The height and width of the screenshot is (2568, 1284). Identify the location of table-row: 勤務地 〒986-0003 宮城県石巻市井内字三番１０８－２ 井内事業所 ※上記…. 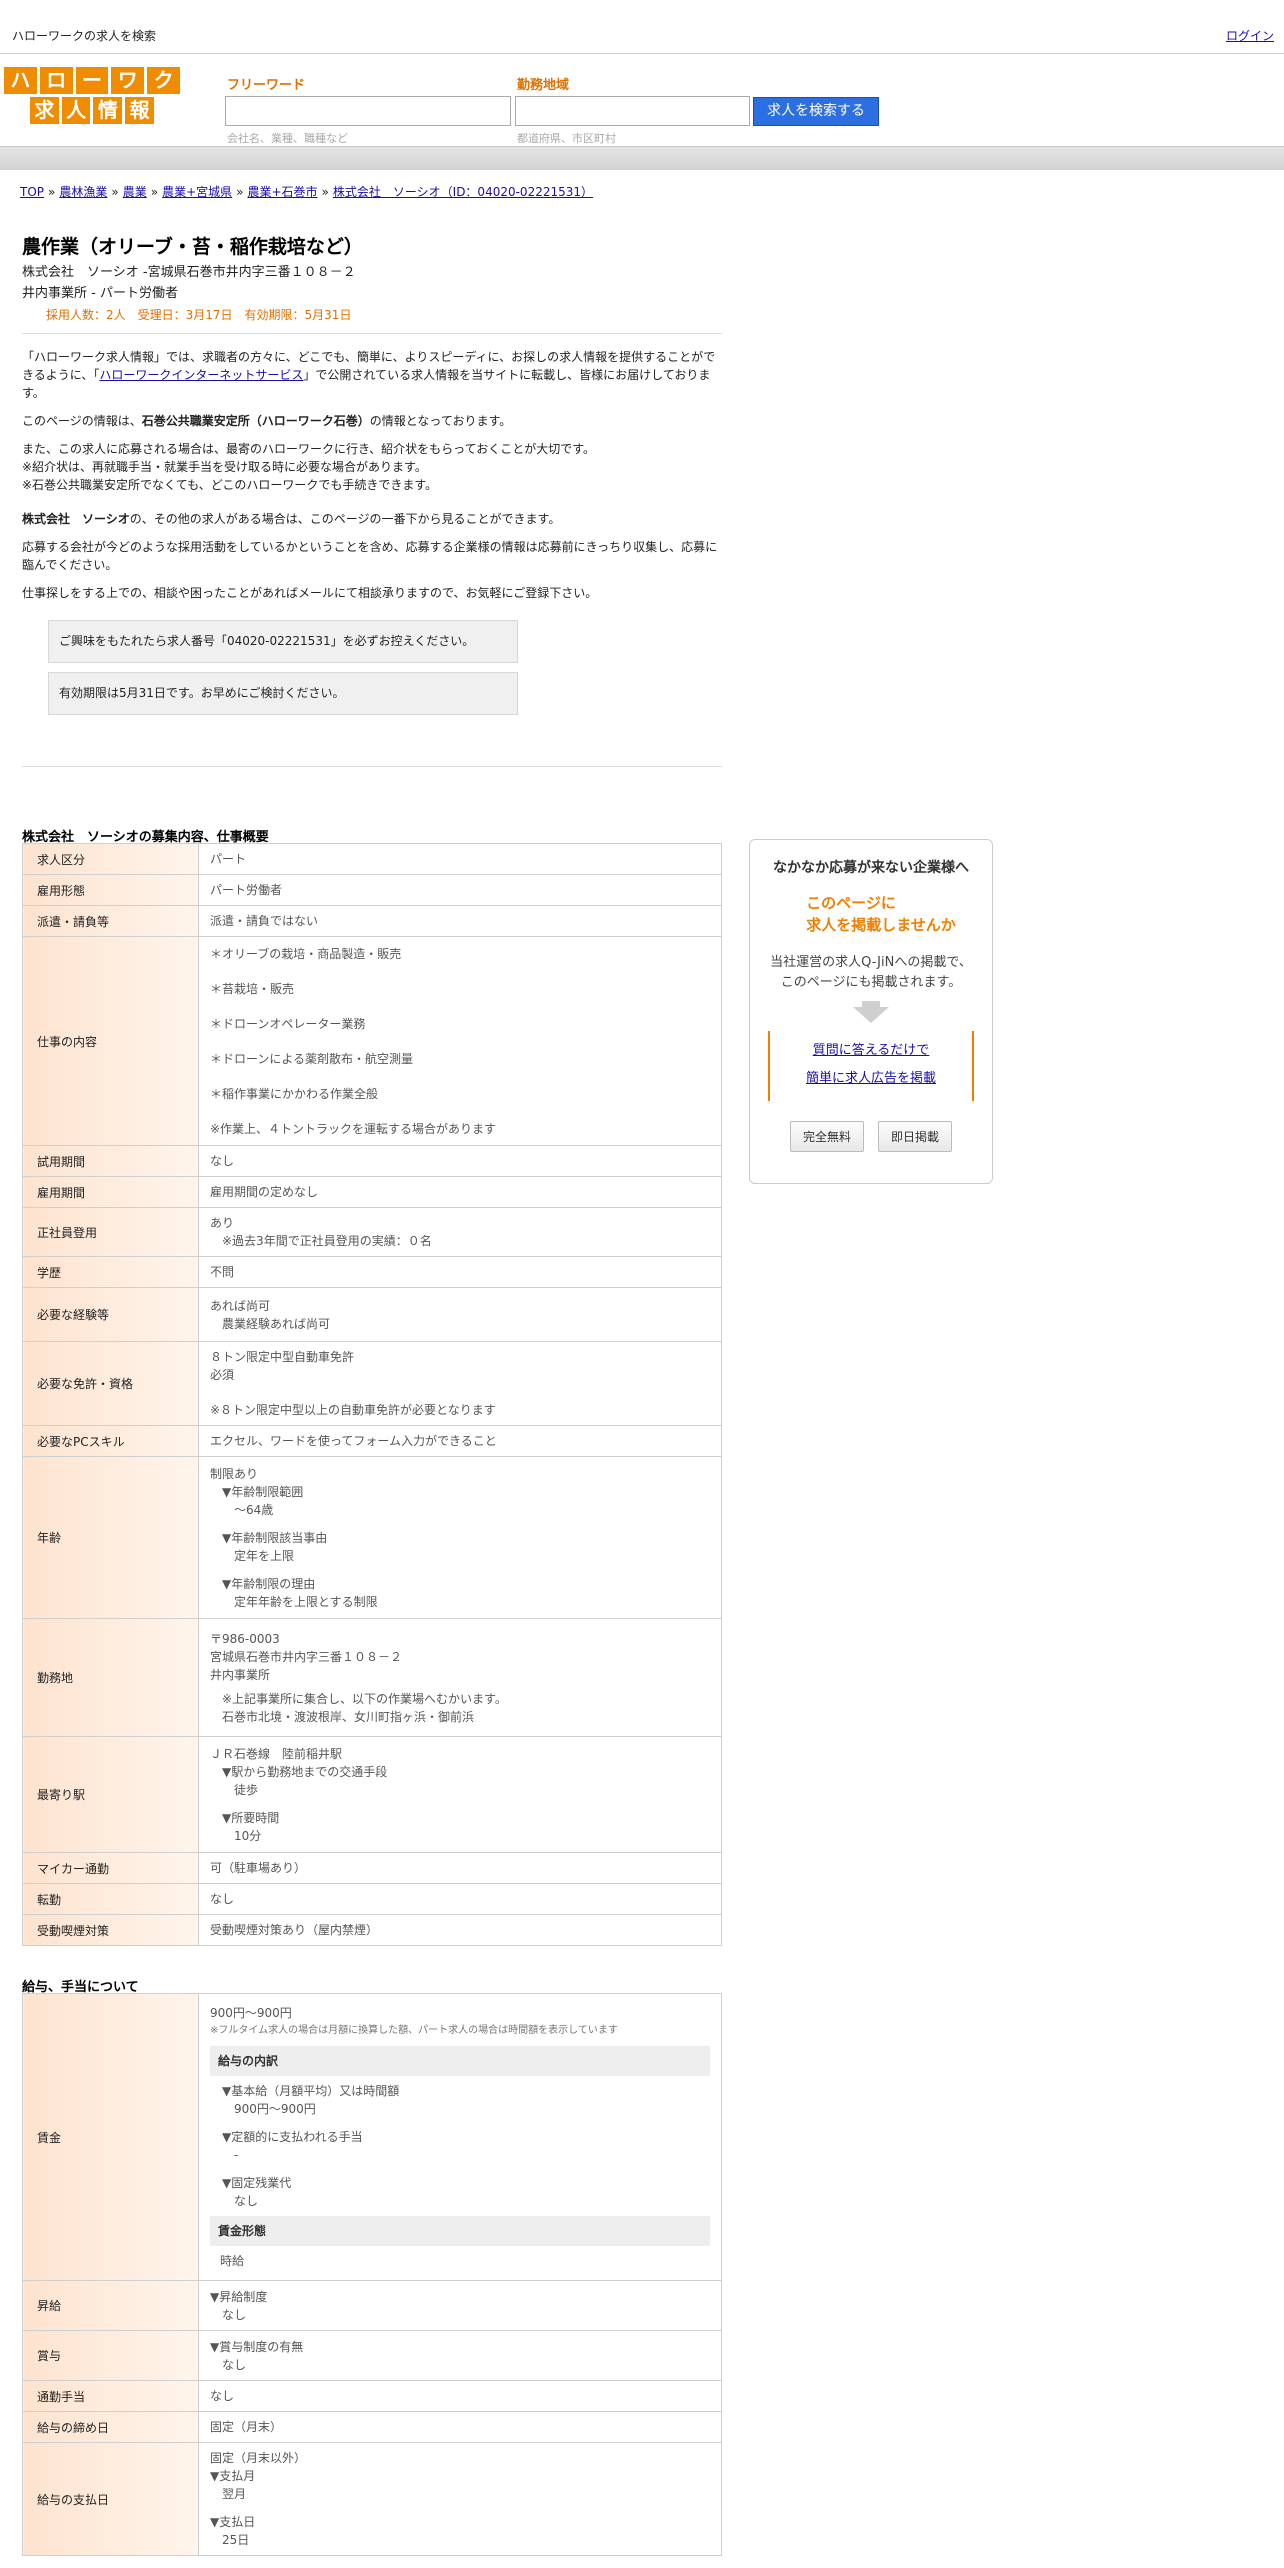
(372, 1677).